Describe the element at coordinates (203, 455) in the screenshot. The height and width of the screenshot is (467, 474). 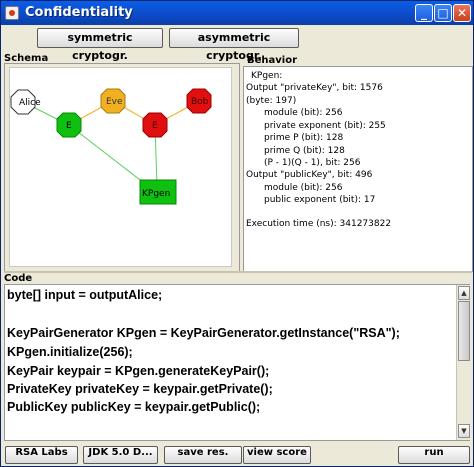
I see `save-results-button: save res.` at that location.